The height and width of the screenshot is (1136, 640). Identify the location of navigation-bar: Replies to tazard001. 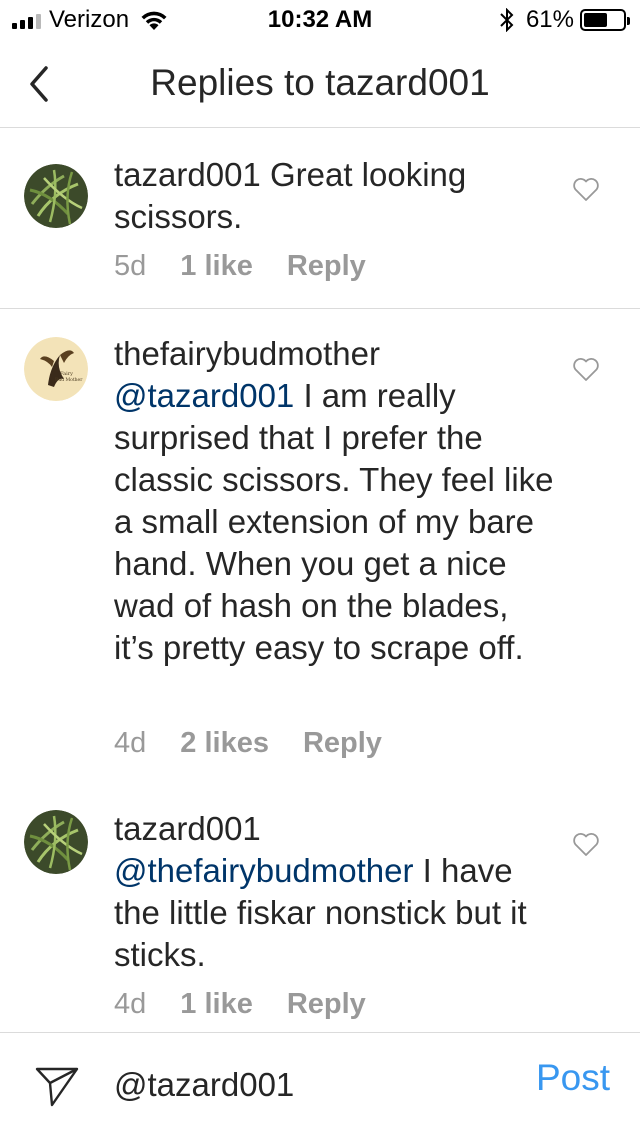
(320, 84).